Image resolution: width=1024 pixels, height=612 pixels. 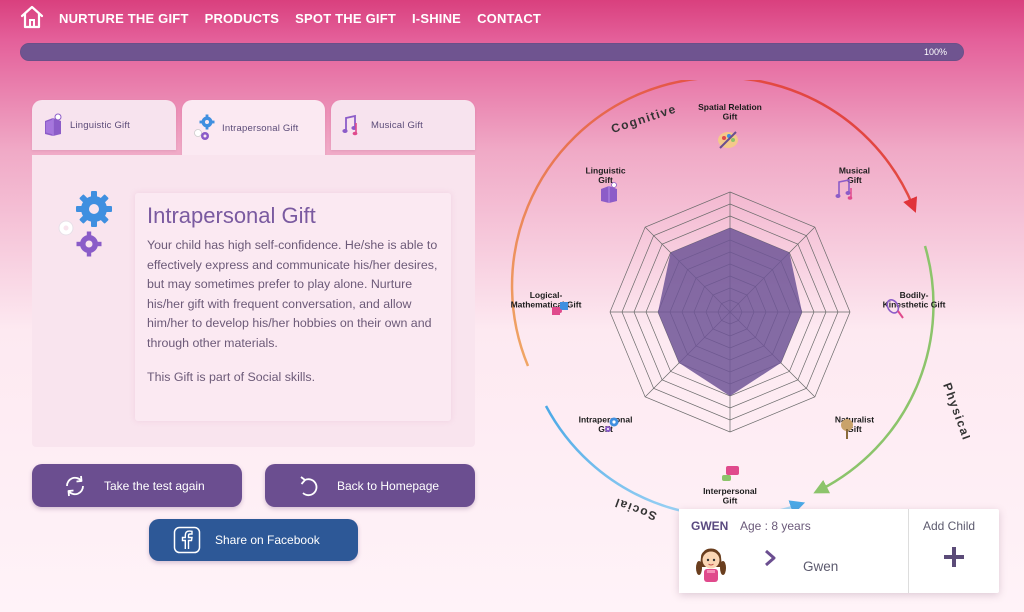 What do you see at coordinates (124, 18) in the screenshot?
I see `nav-link-nurture-the-gift: NURTURE THE GIFT` at bounding box center [124, 18].